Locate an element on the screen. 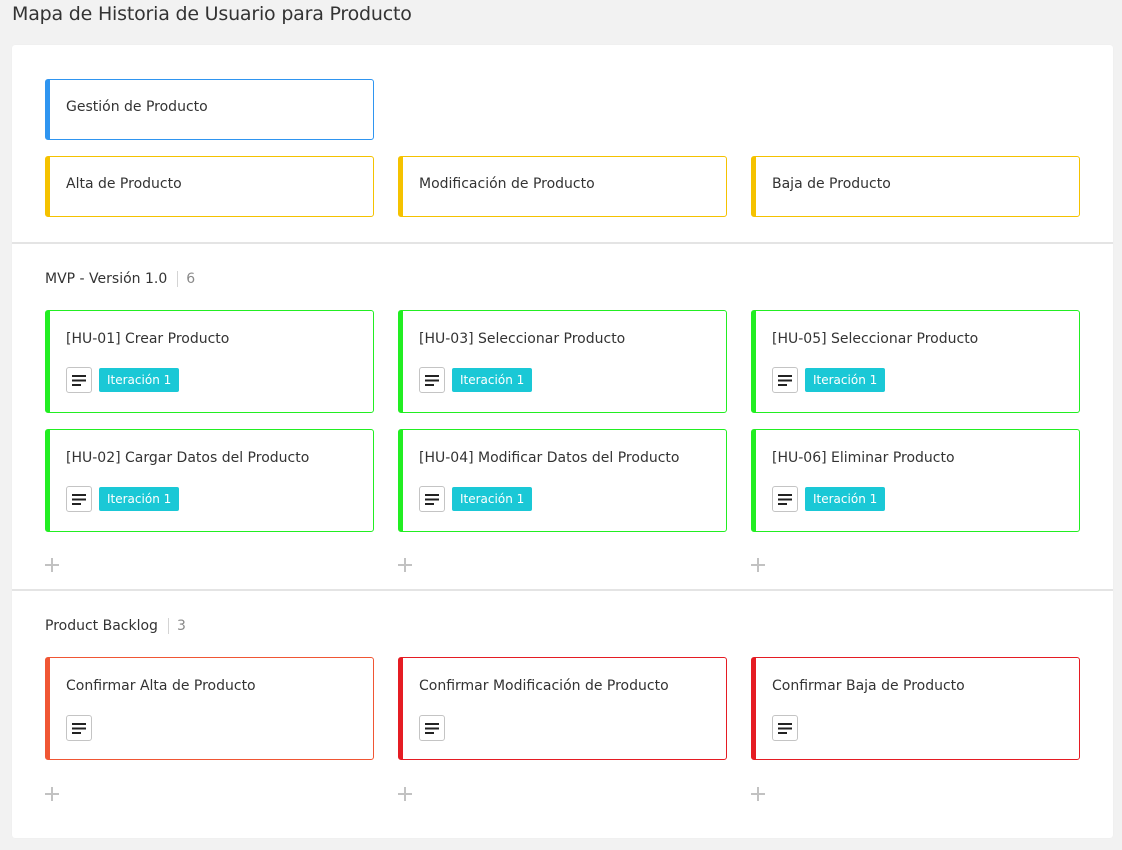 The height and width of the screenshot is (850, 1122). epic-card-title: Gestión de Producto is located at coordinates (137, 107).